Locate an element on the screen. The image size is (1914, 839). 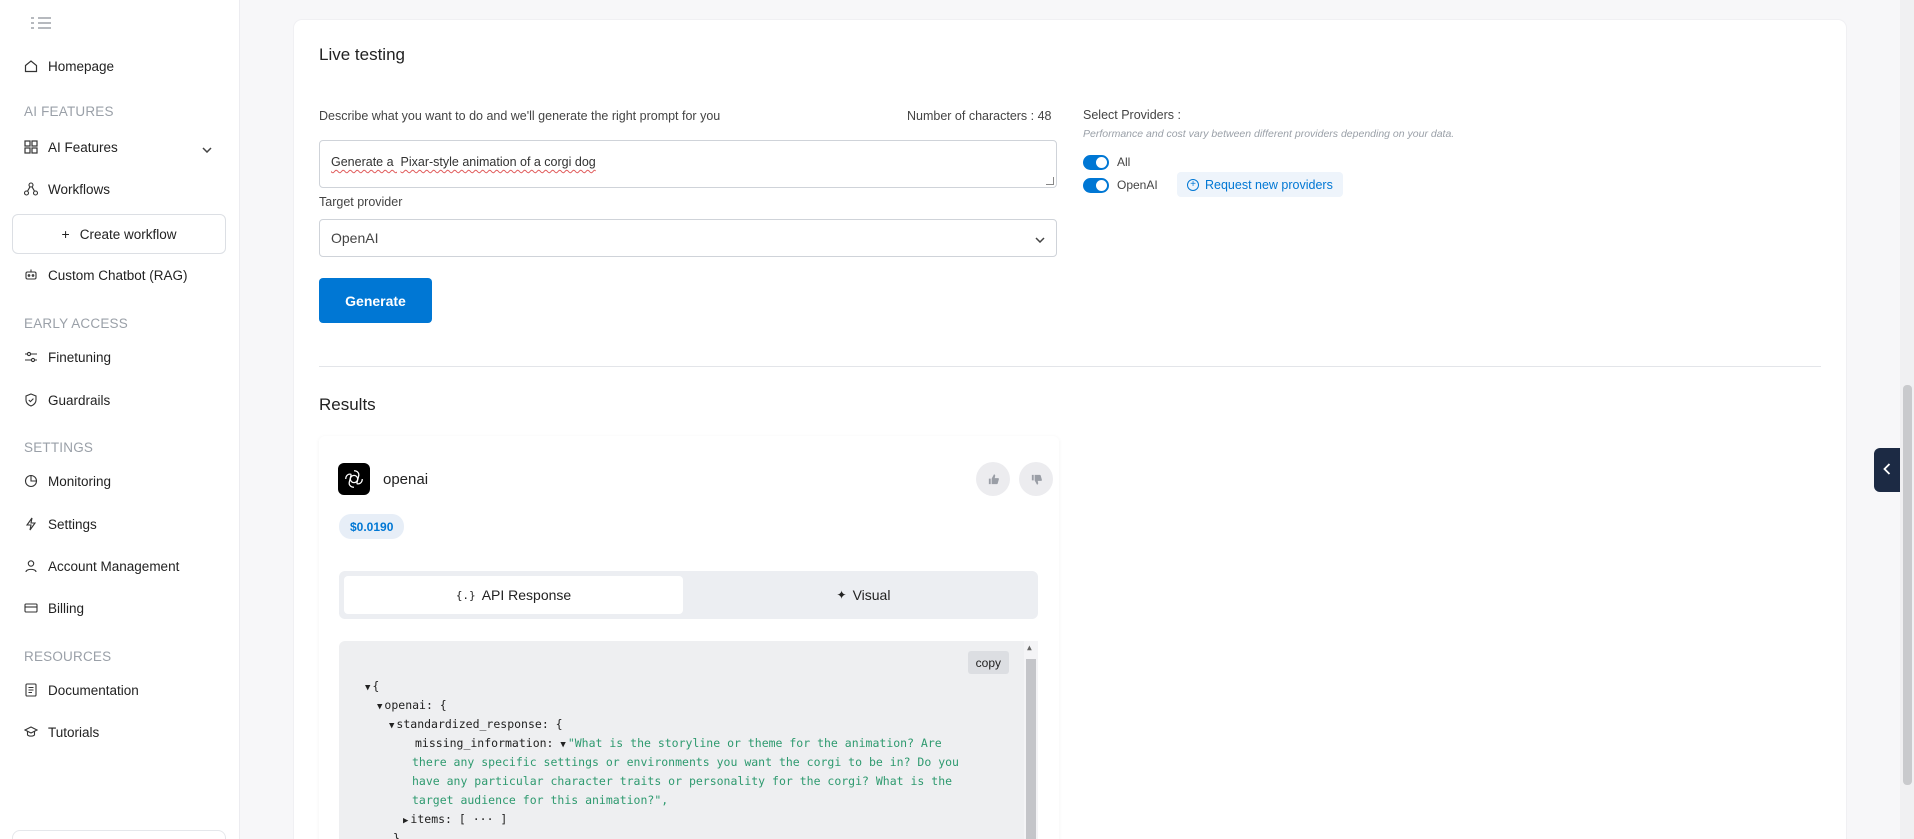
sidebar-item-finetuning: Finetuning is located at coordinates (67, 357).